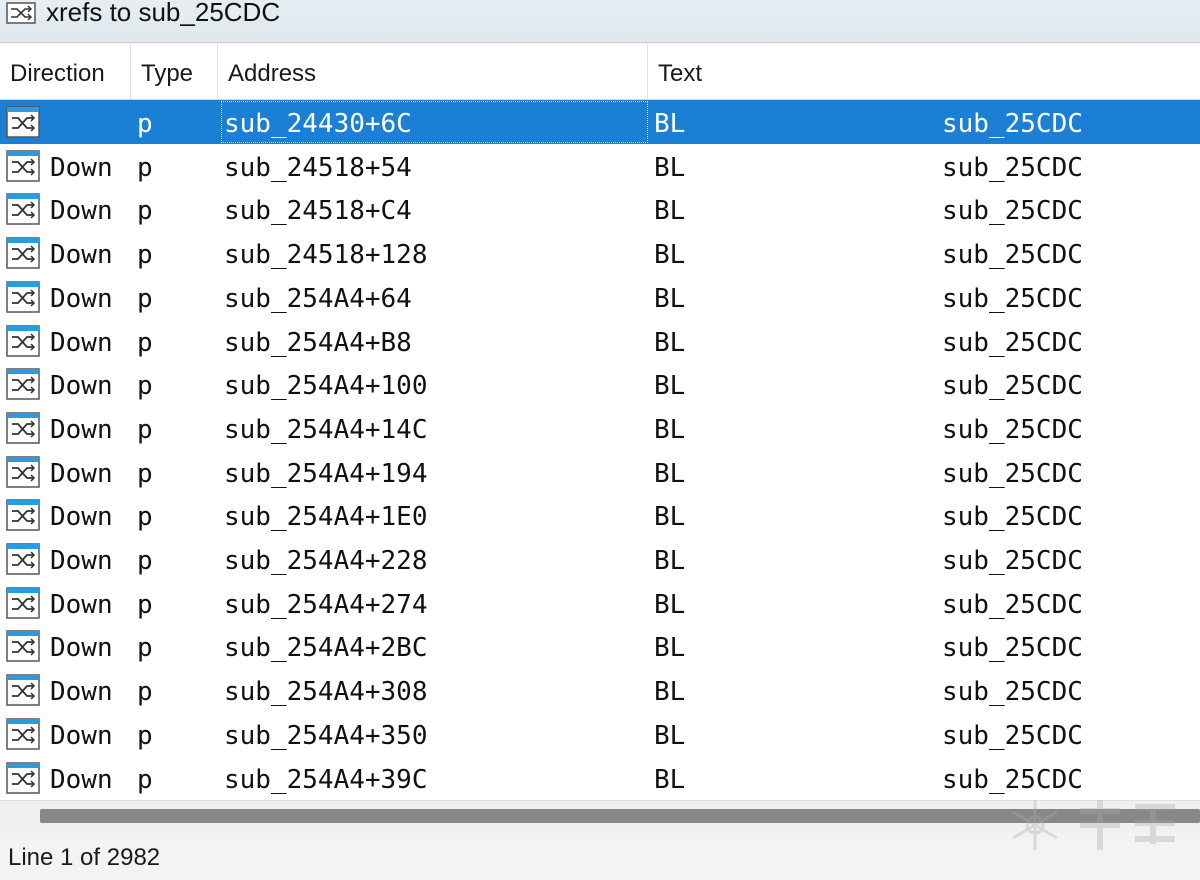 This screenshot has height=880, width=1200. What do you see at coordinates (326, 473) in the screenshot?
I see `cell-address: sub_254A4+194` at bounding box center [326, 473].